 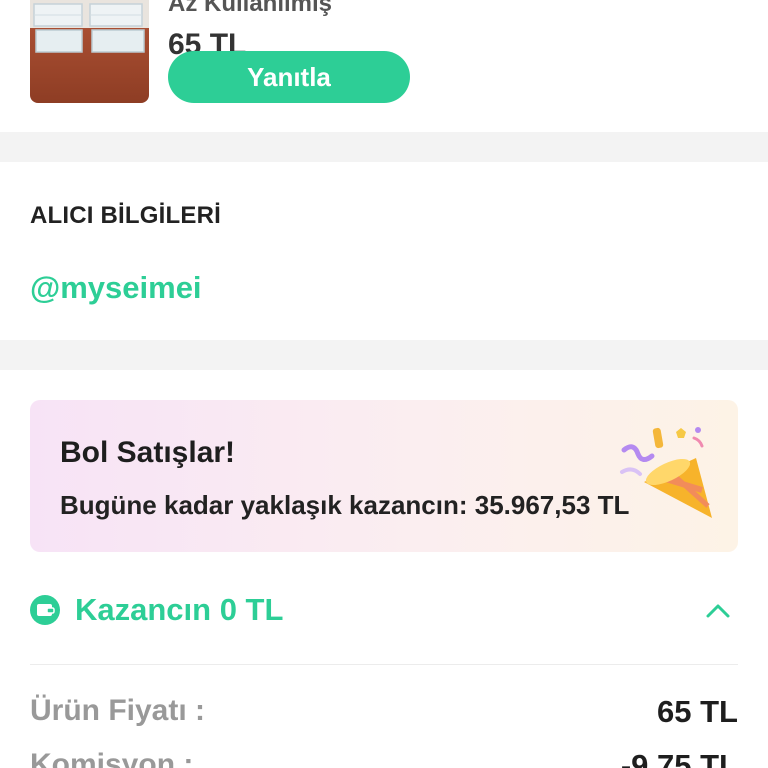 What do you see at coordinates (289, 77) in the screenshot?
I see `reply-button: Yanıtla` at bounding box center [289, 77].